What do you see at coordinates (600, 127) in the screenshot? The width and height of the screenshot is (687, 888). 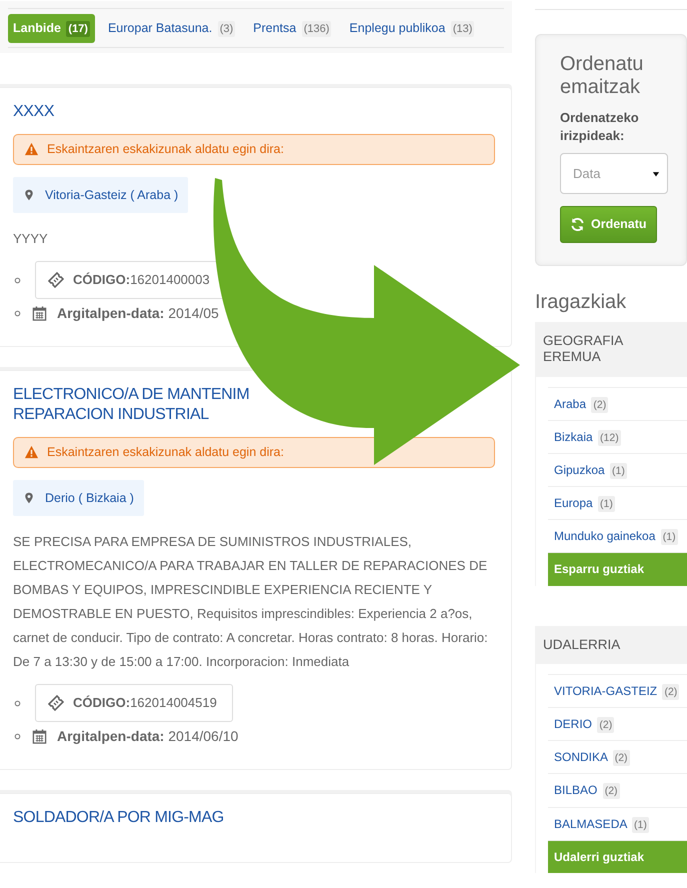 I see `field-label: Ordenatzeko irizpideak:` at bounding box center [600, 127].